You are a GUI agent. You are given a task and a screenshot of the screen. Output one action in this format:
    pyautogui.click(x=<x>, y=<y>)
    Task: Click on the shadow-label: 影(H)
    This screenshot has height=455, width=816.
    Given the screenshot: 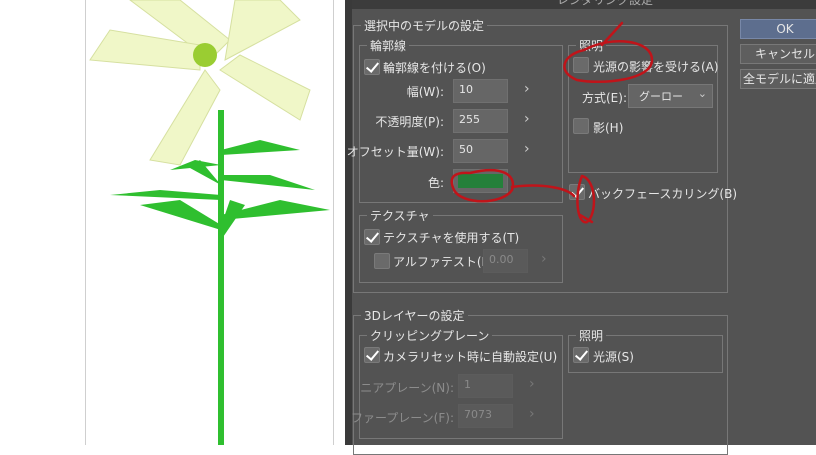 What is the action you would take?
    pyautogui.click(x=608, y=128)
    